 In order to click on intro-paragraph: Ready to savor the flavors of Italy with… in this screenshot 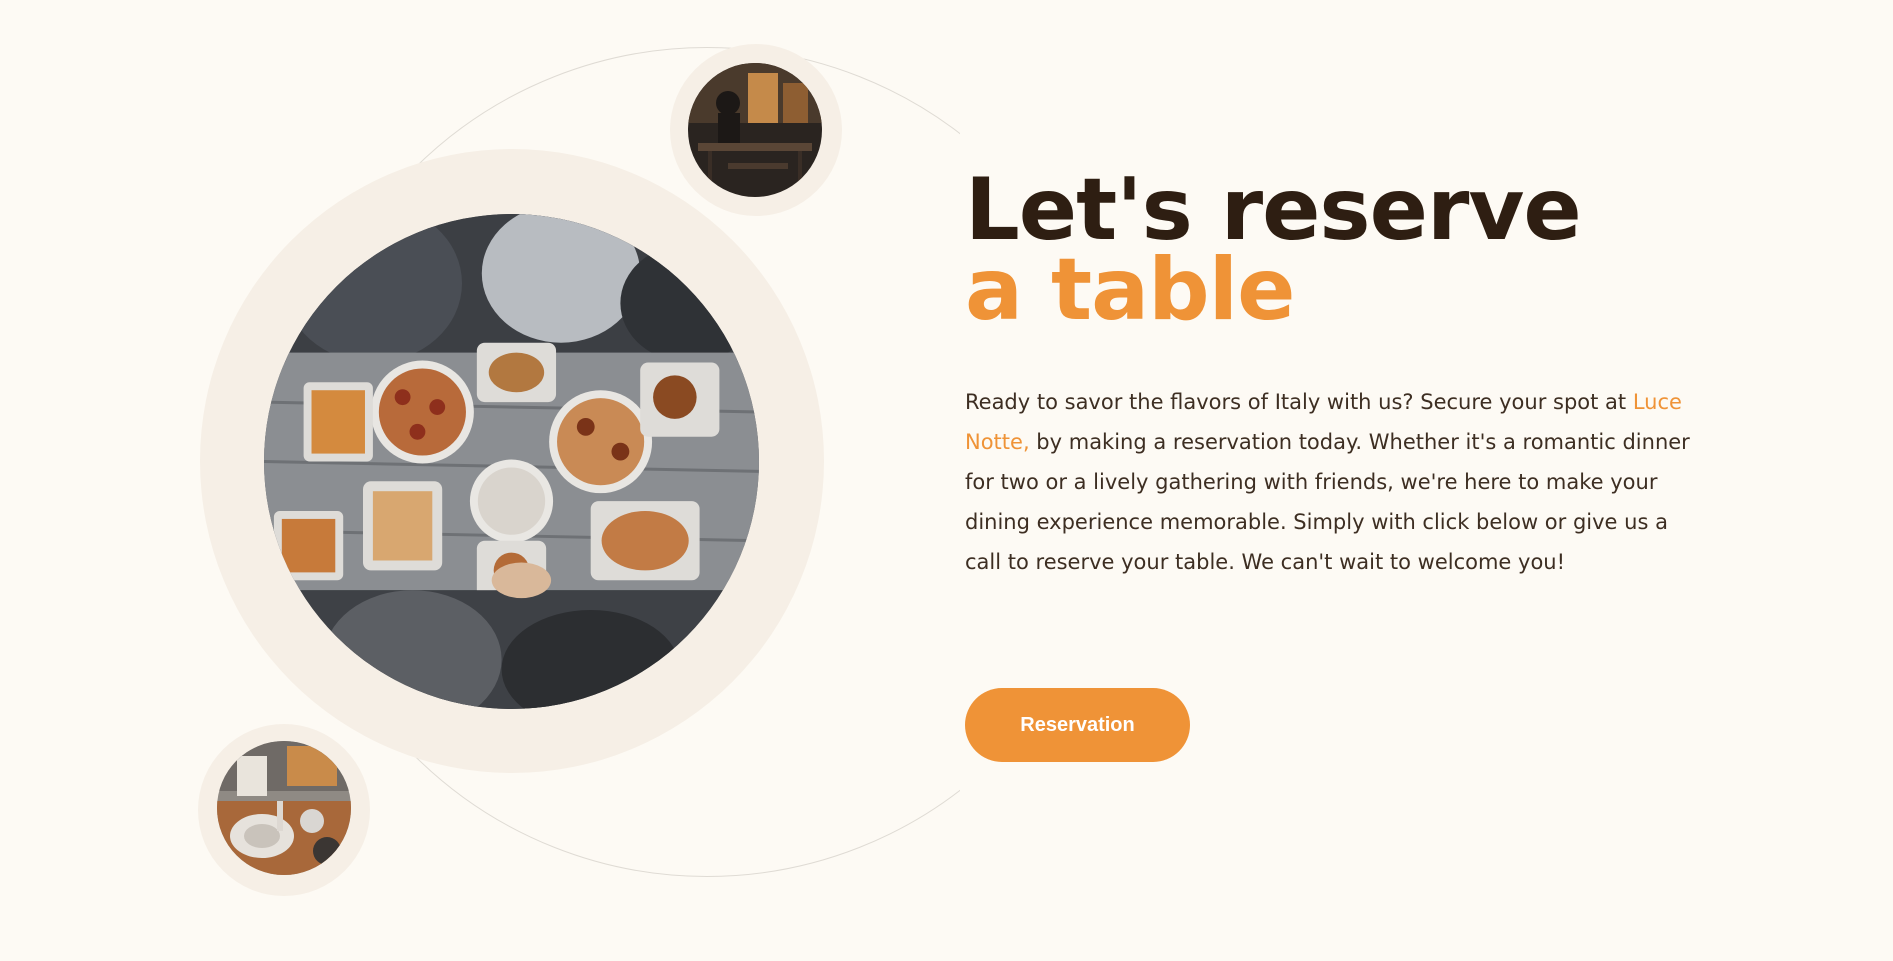, I will do `click(1335, 482)`.